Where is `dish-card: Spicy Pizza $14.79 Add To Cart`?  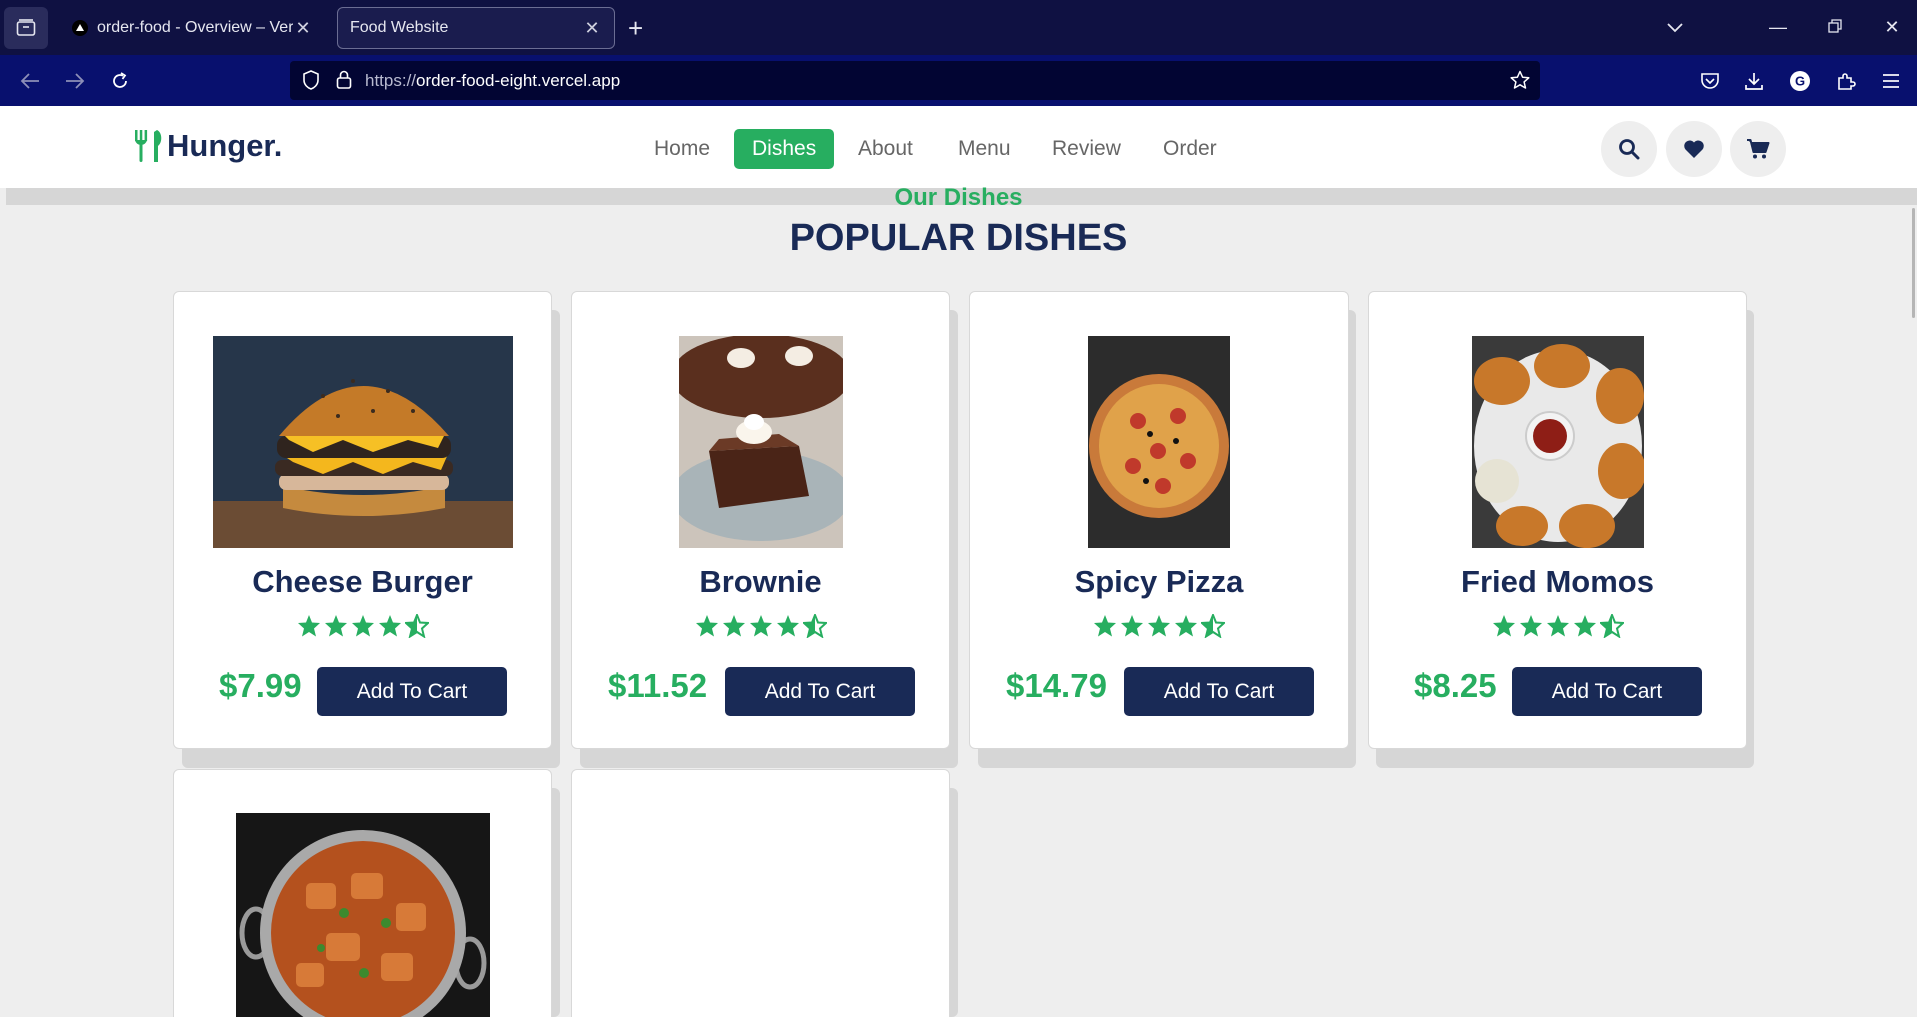
dish-card: Spicy Pizza $14.79 Add To Cart is located at coordinates (1159, 520).